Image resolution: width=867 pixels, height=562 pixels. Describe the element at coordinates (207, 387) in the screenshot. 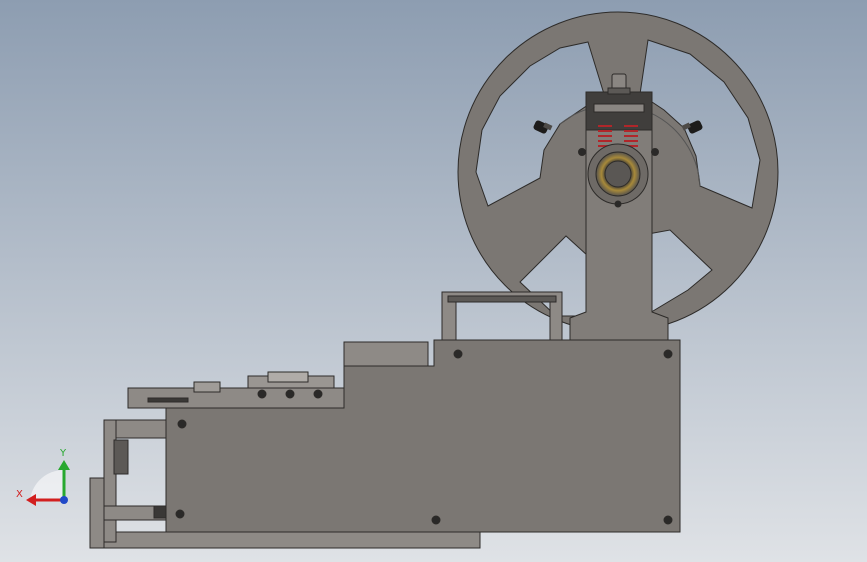

I see `rail-block` at that location.